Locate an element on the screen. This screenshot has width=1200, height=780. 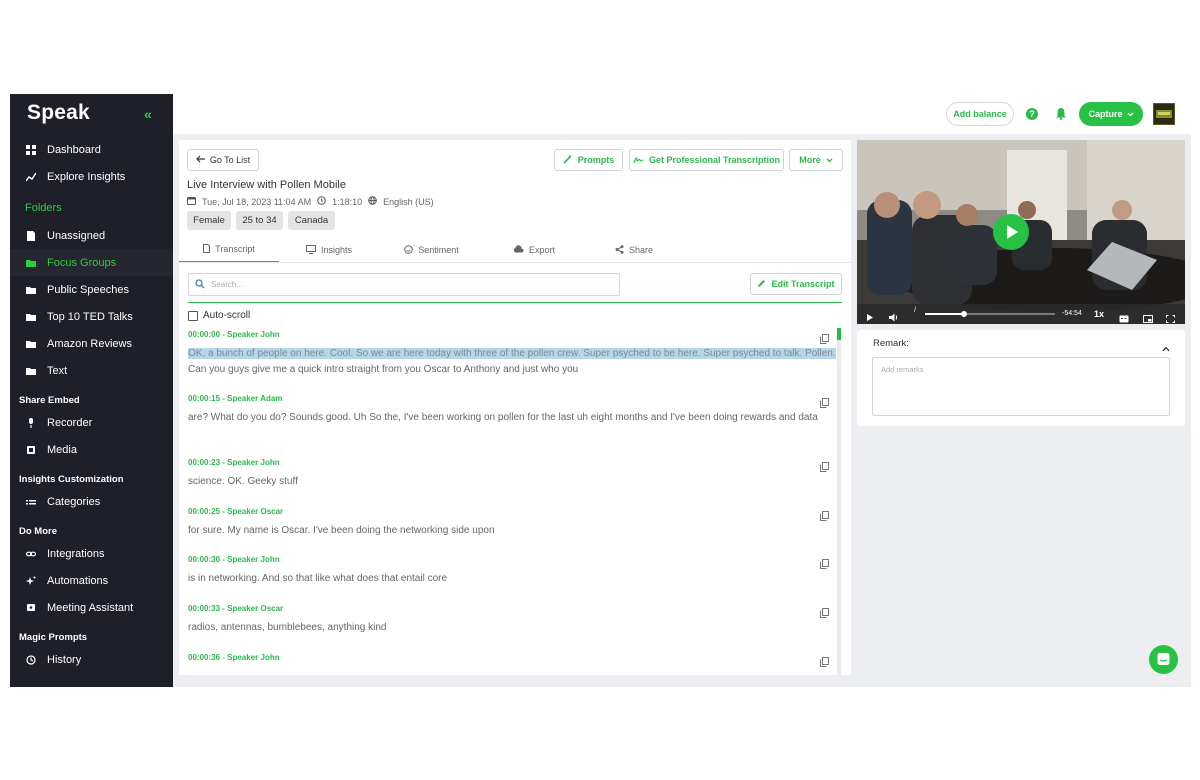
progress-handle is located at coordinates (964, 314).